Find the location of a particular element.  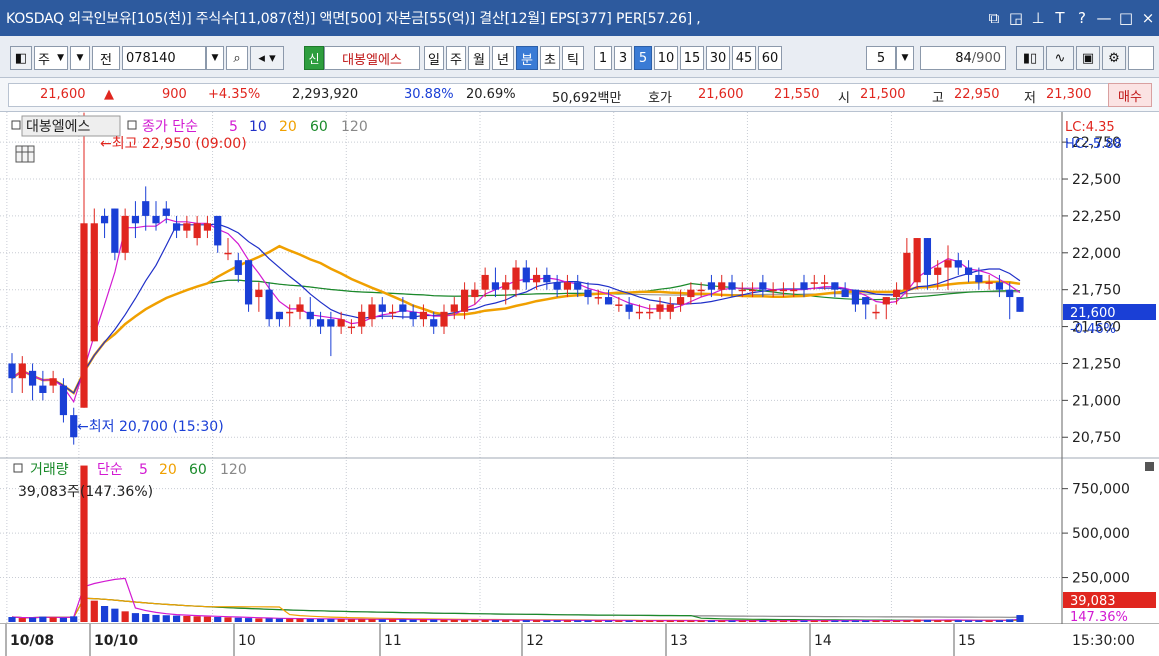

speaker-icon: ◂ ▾ is located at coordinates (267, 58).